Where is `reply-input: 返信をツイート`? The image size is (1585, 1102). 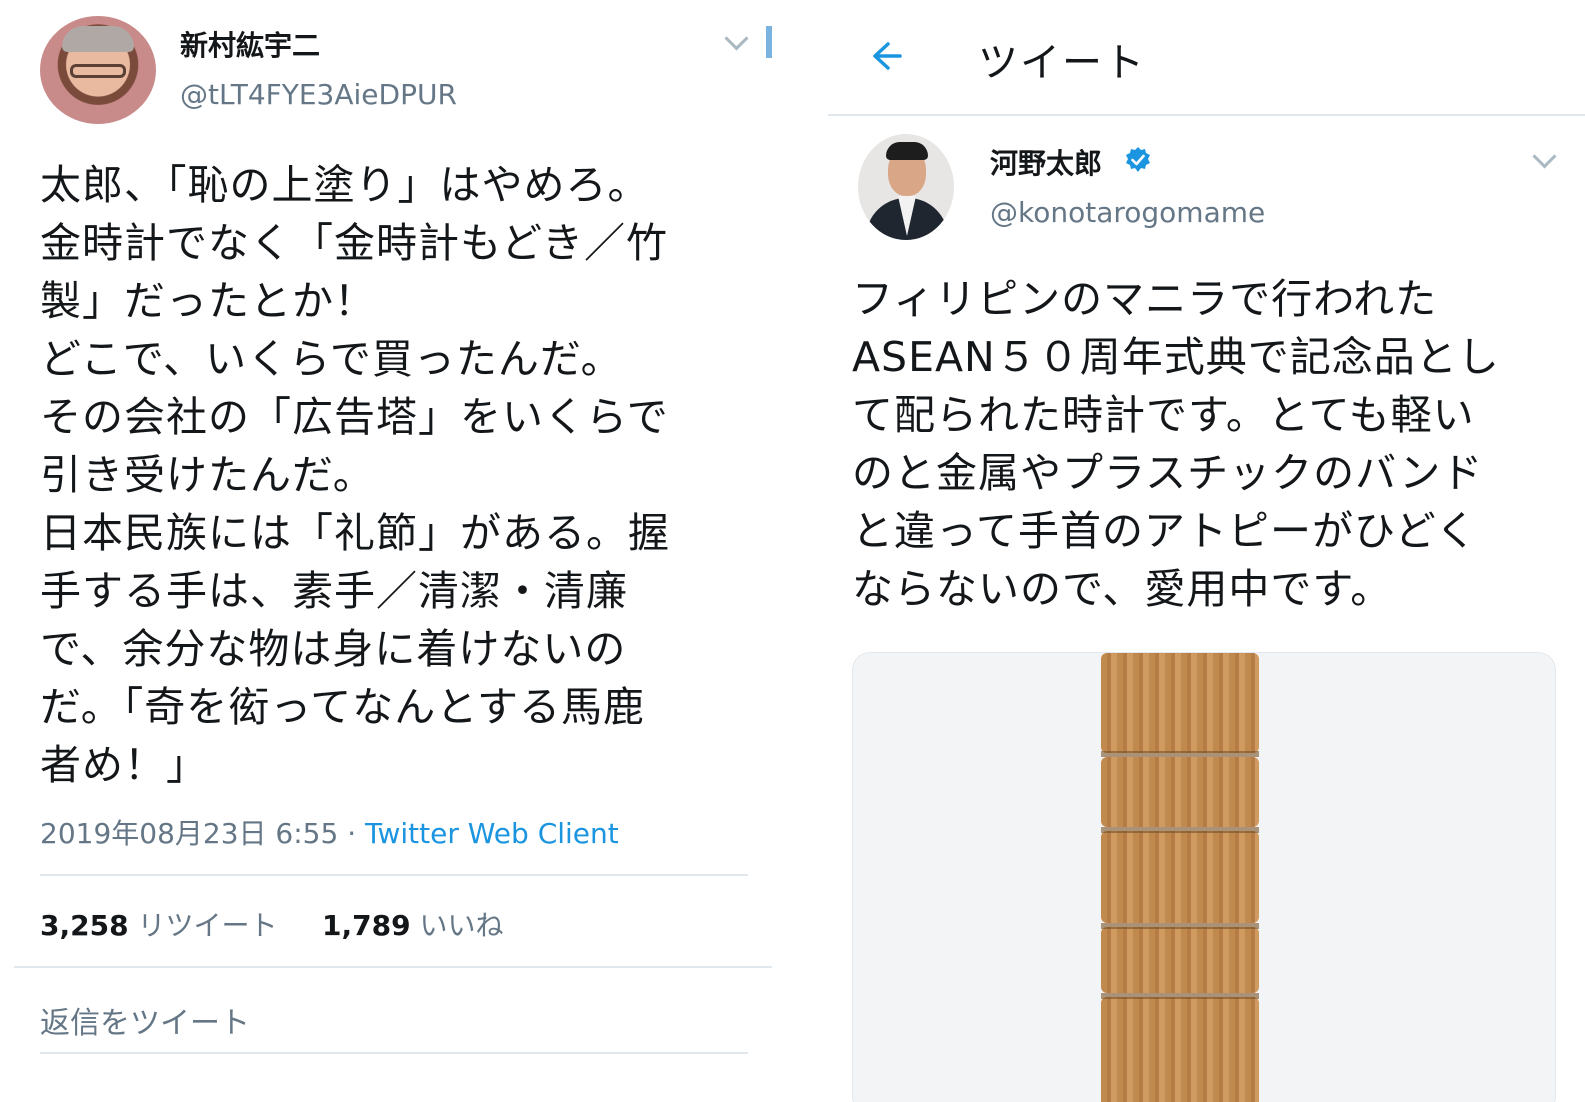 reply-input: 返信をツイート is located at coordinates (145, 1020).